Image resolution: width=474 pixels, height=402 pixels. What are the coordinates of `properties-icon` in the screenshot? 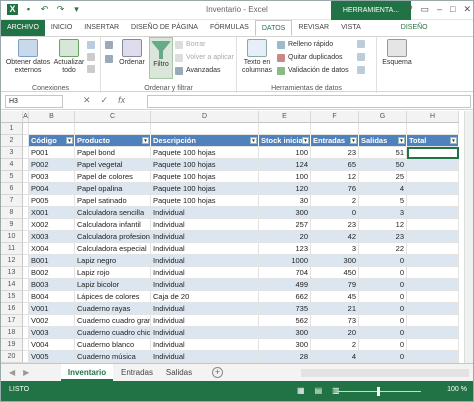 It's located at (91, 57).